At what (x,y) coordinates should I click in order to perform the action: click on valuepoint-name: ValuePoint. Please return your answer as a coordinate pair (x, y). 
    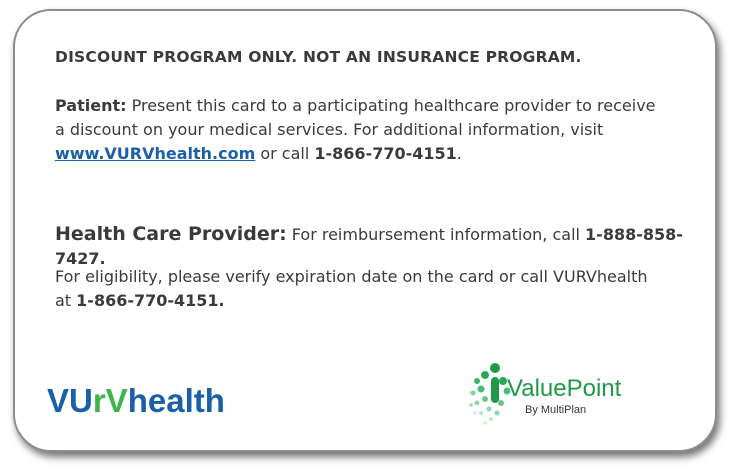
    Looking at the image, I should click on (564, 388).